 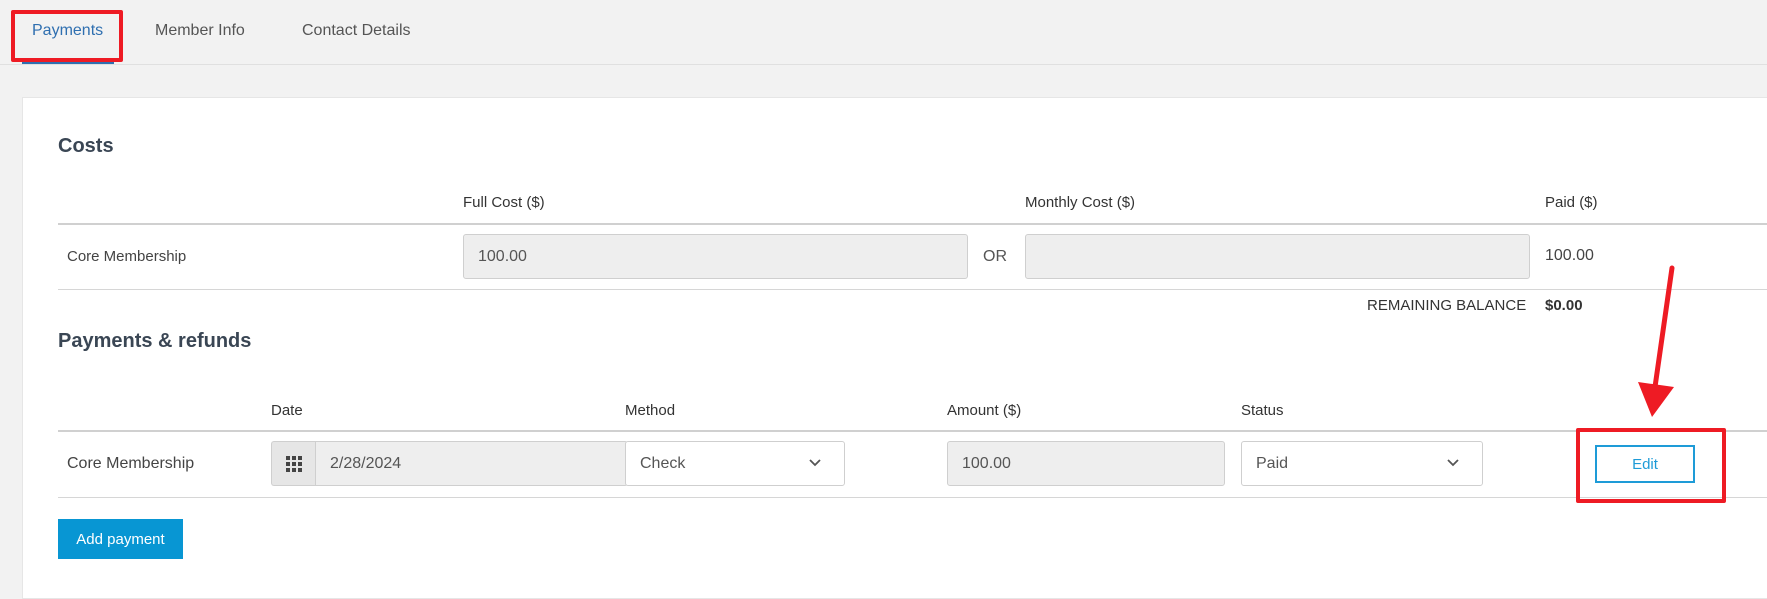 What do you see at coordinates (650, 410) in the screenshot?
I see `method-header: Method` at bounding box center [650, 410].